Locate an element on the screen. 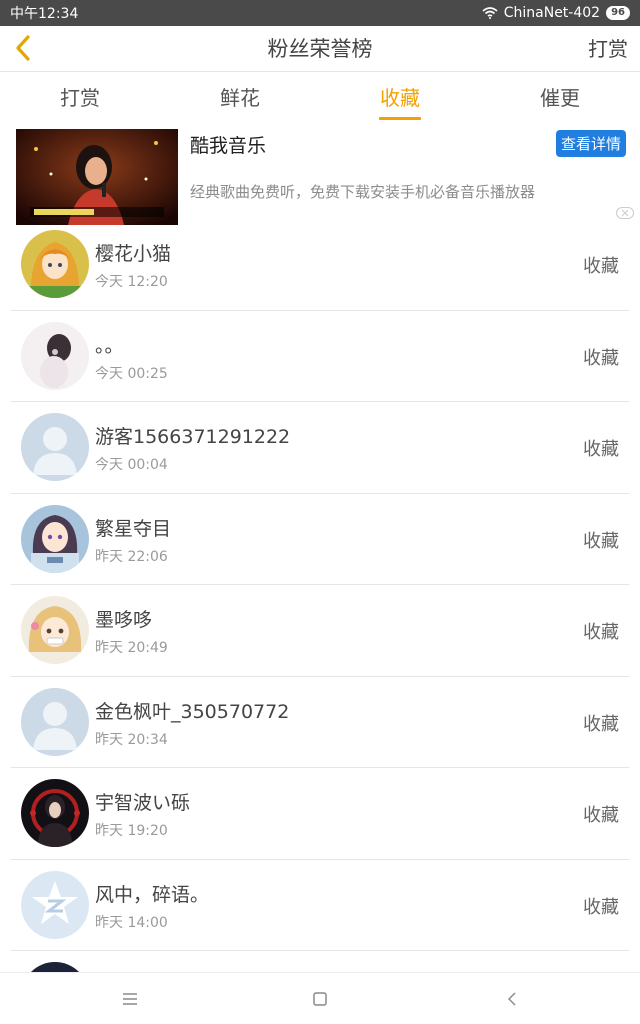 Image resolution: width=640 pixels, height=1024 pixels. fan-name: 宇智波い砾 is located at coordinates (143, 803).